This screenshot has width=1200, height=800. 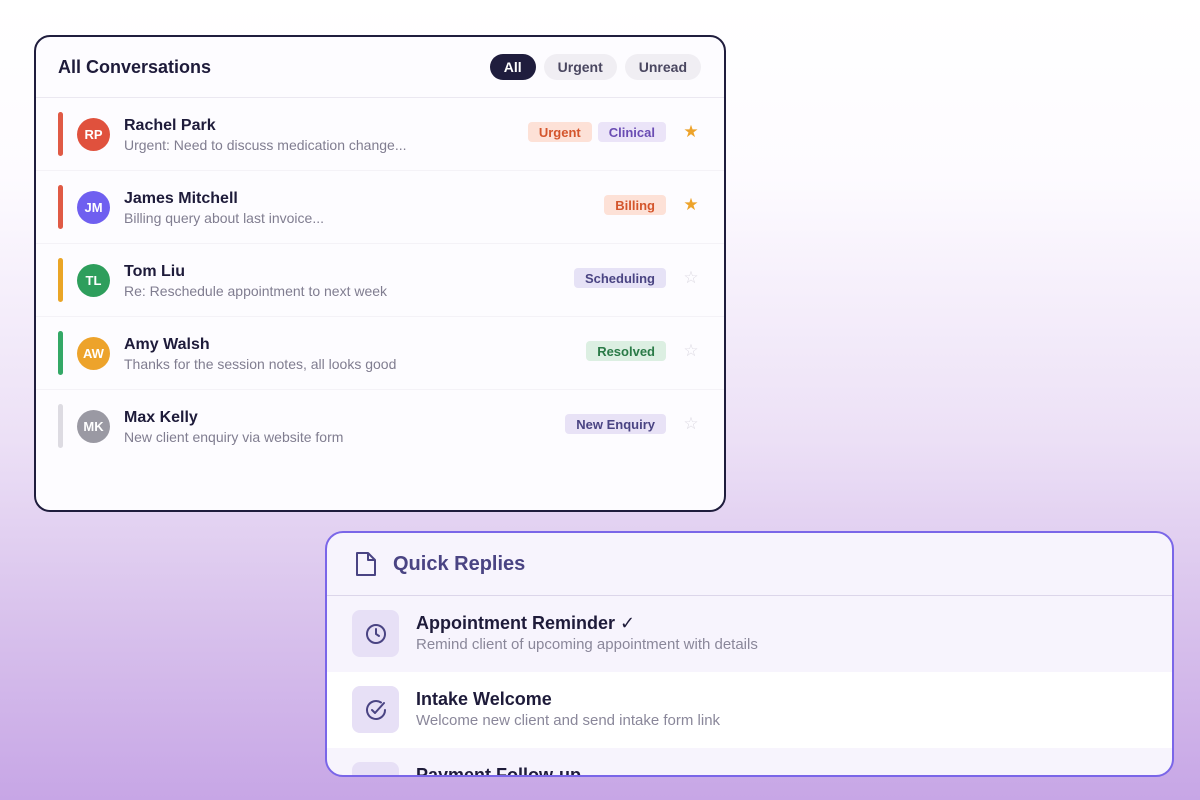 I want to click on tag-new-enquiry: New Enquiry, so click(x=615, y=424).